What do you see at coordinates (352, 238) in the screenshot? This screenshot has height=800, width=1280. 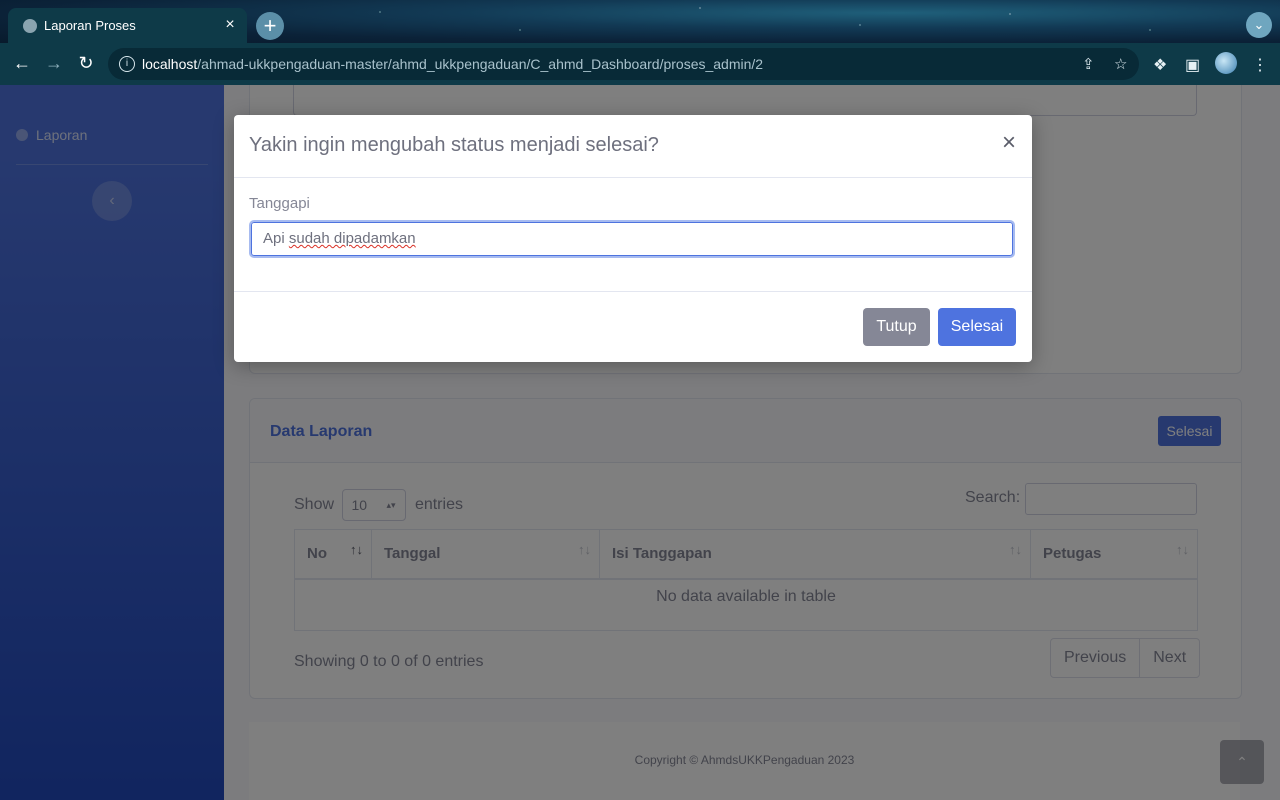 I see `input-text-misspelled: sudah dipadamkan` at bounding box center [352, 238].